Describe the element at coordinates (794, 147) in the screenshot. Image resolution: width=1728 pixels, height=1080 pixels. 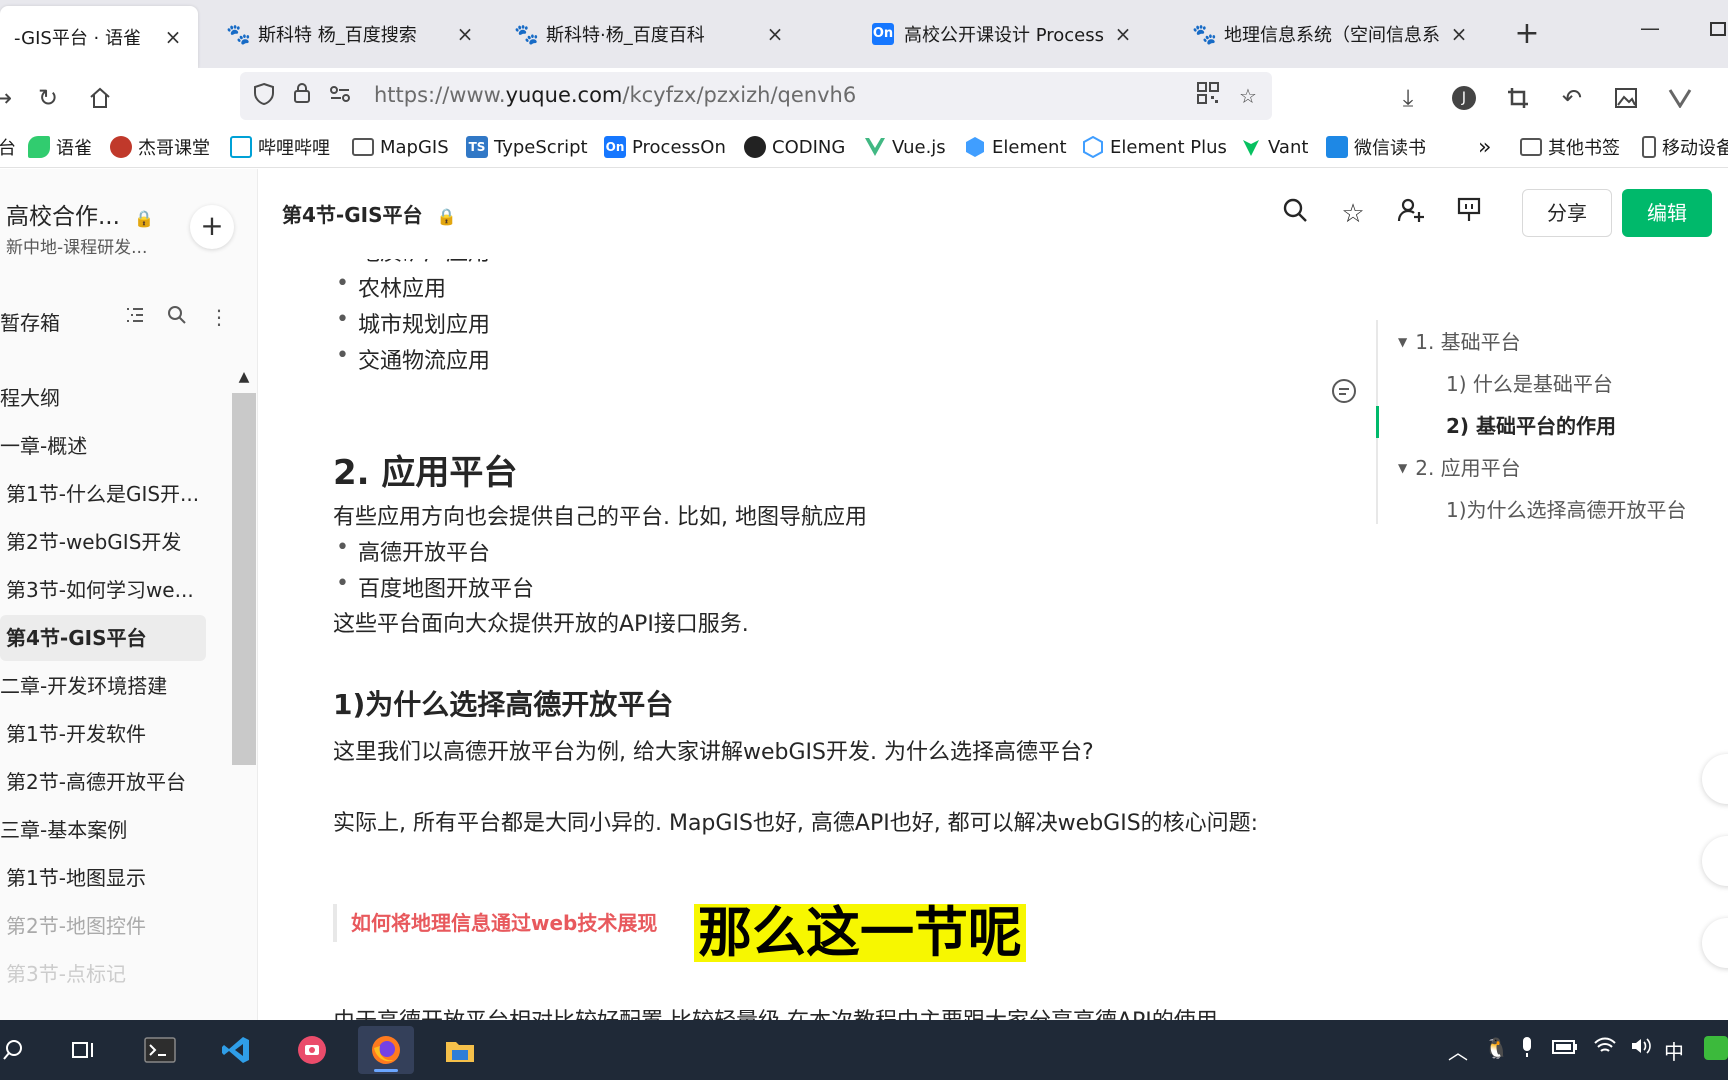
I see `bookmark-coding: CODING` at that location.